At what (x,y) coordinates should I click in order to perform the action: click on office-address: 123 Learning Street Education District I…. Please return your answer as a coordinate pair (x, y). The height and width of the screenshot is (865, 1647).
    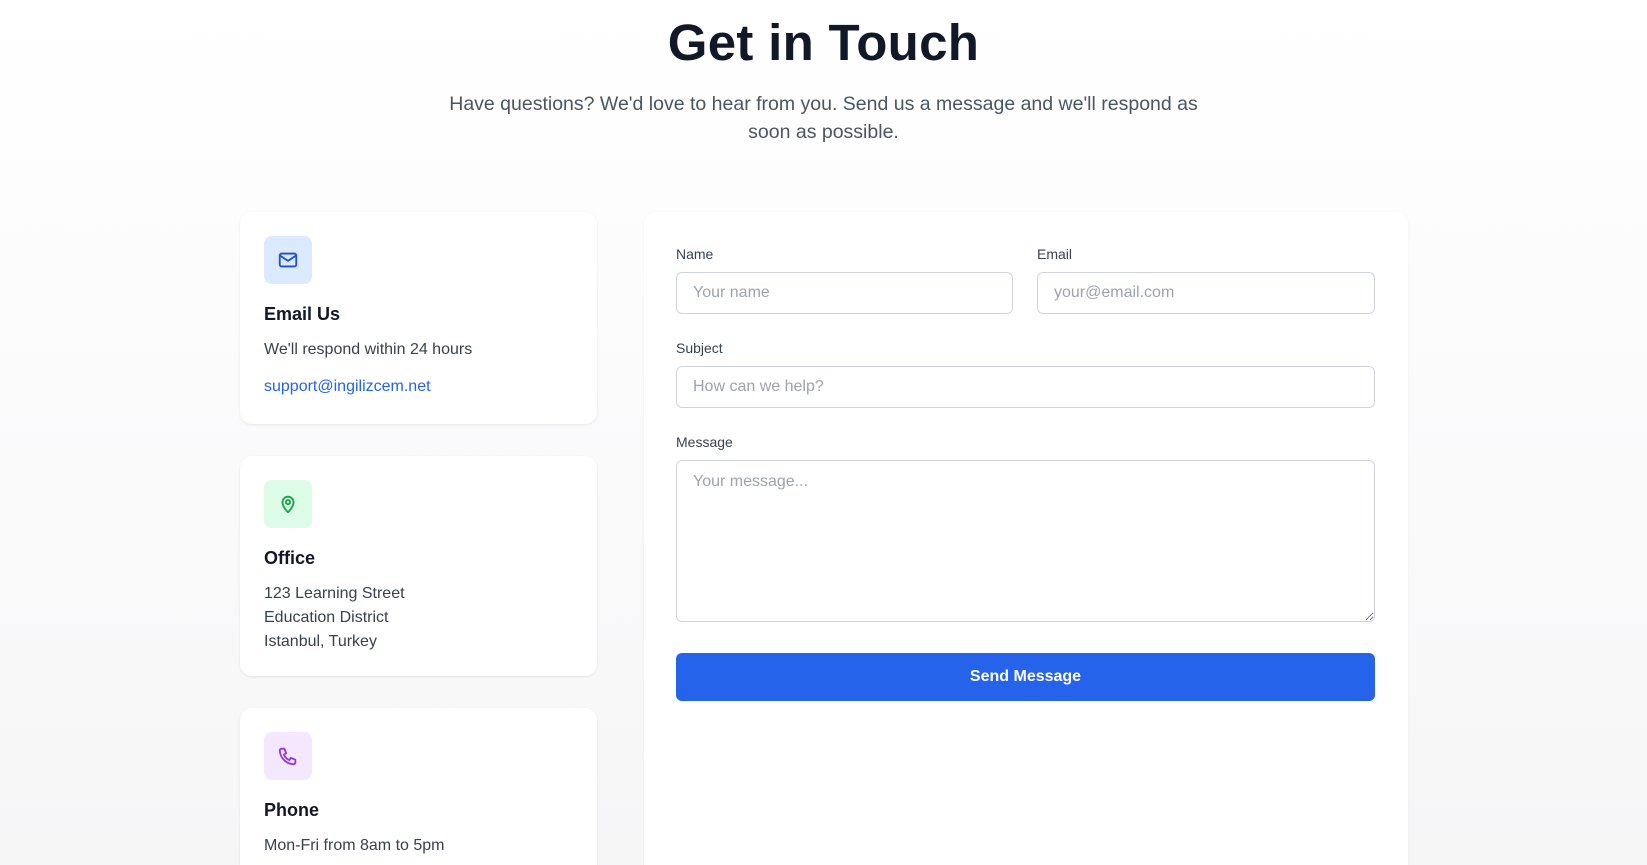
    Looking at the image, I should click on (334, 618).